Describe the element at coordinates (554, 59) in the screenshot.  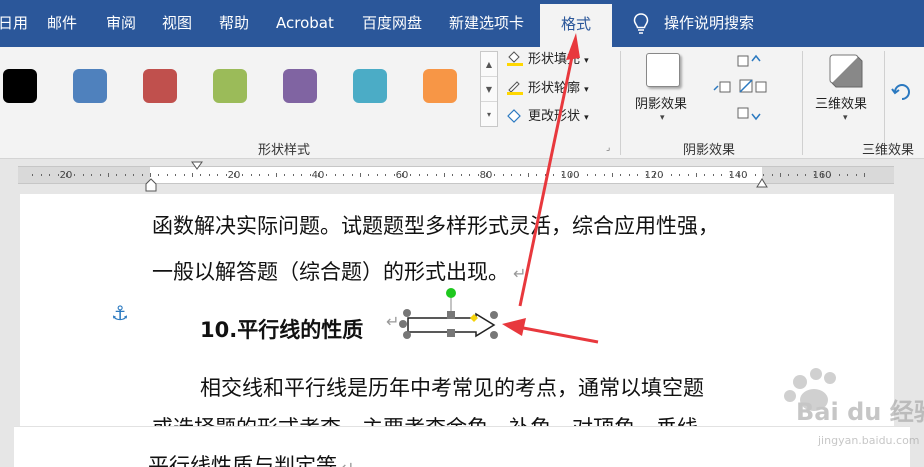
I see `shape-fill-label: 形状填充` at that location.